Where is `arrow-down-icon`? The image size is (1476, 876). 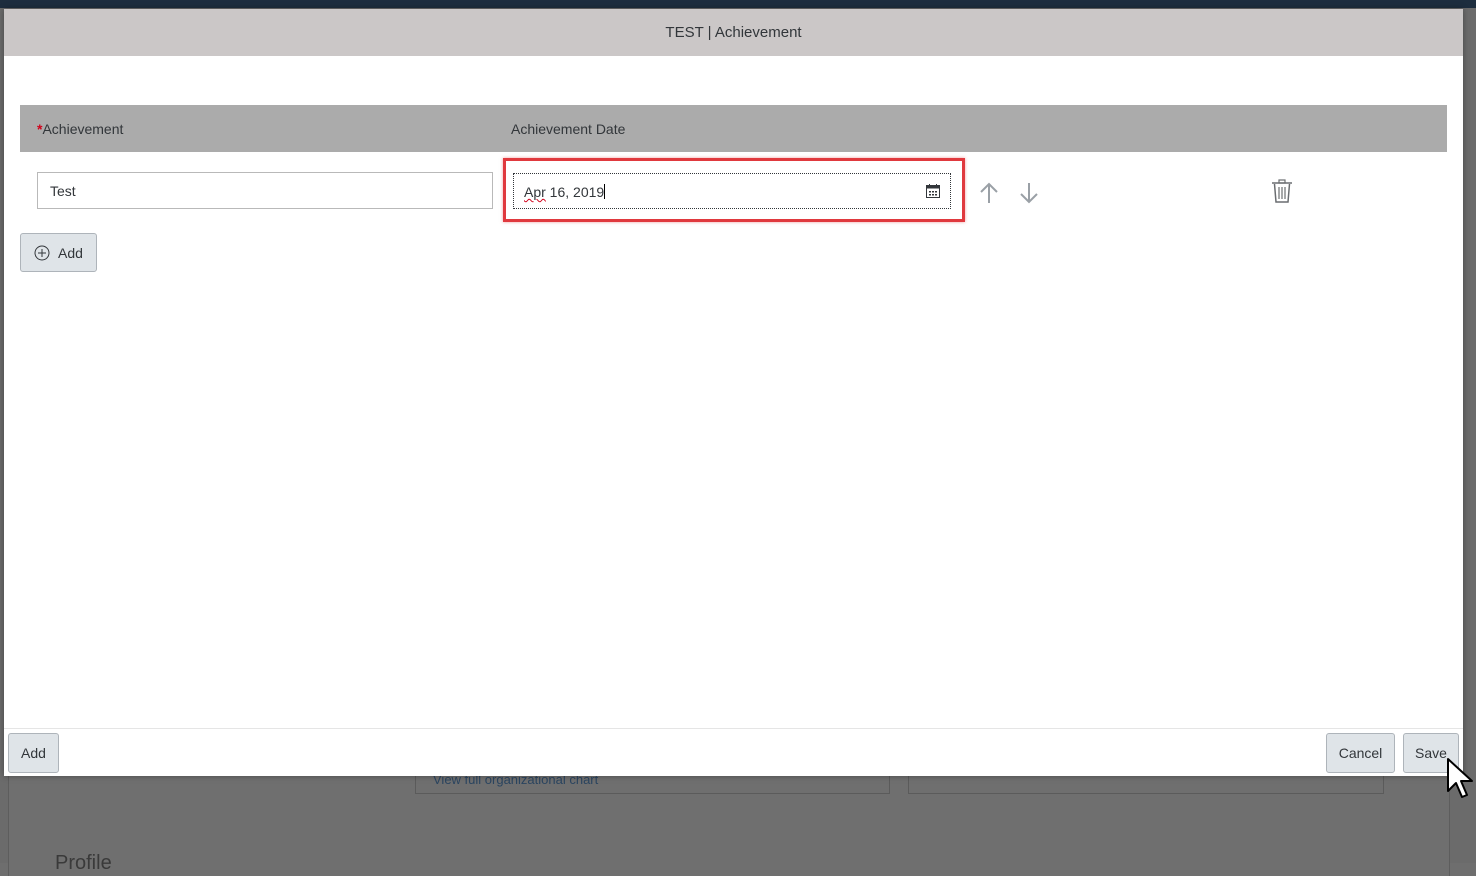
arrow-down-icon is located at coordinates (1029, 193).